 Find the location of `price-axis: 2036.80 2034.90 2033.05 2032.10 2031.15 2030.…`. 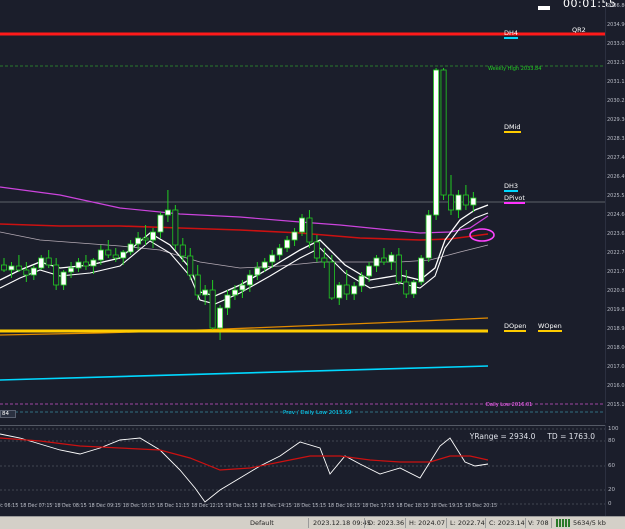

price-axis: 2036.80 2034.90 2033.05 2032.10 2031.15 2030.… is located at coordinates (615, 211).